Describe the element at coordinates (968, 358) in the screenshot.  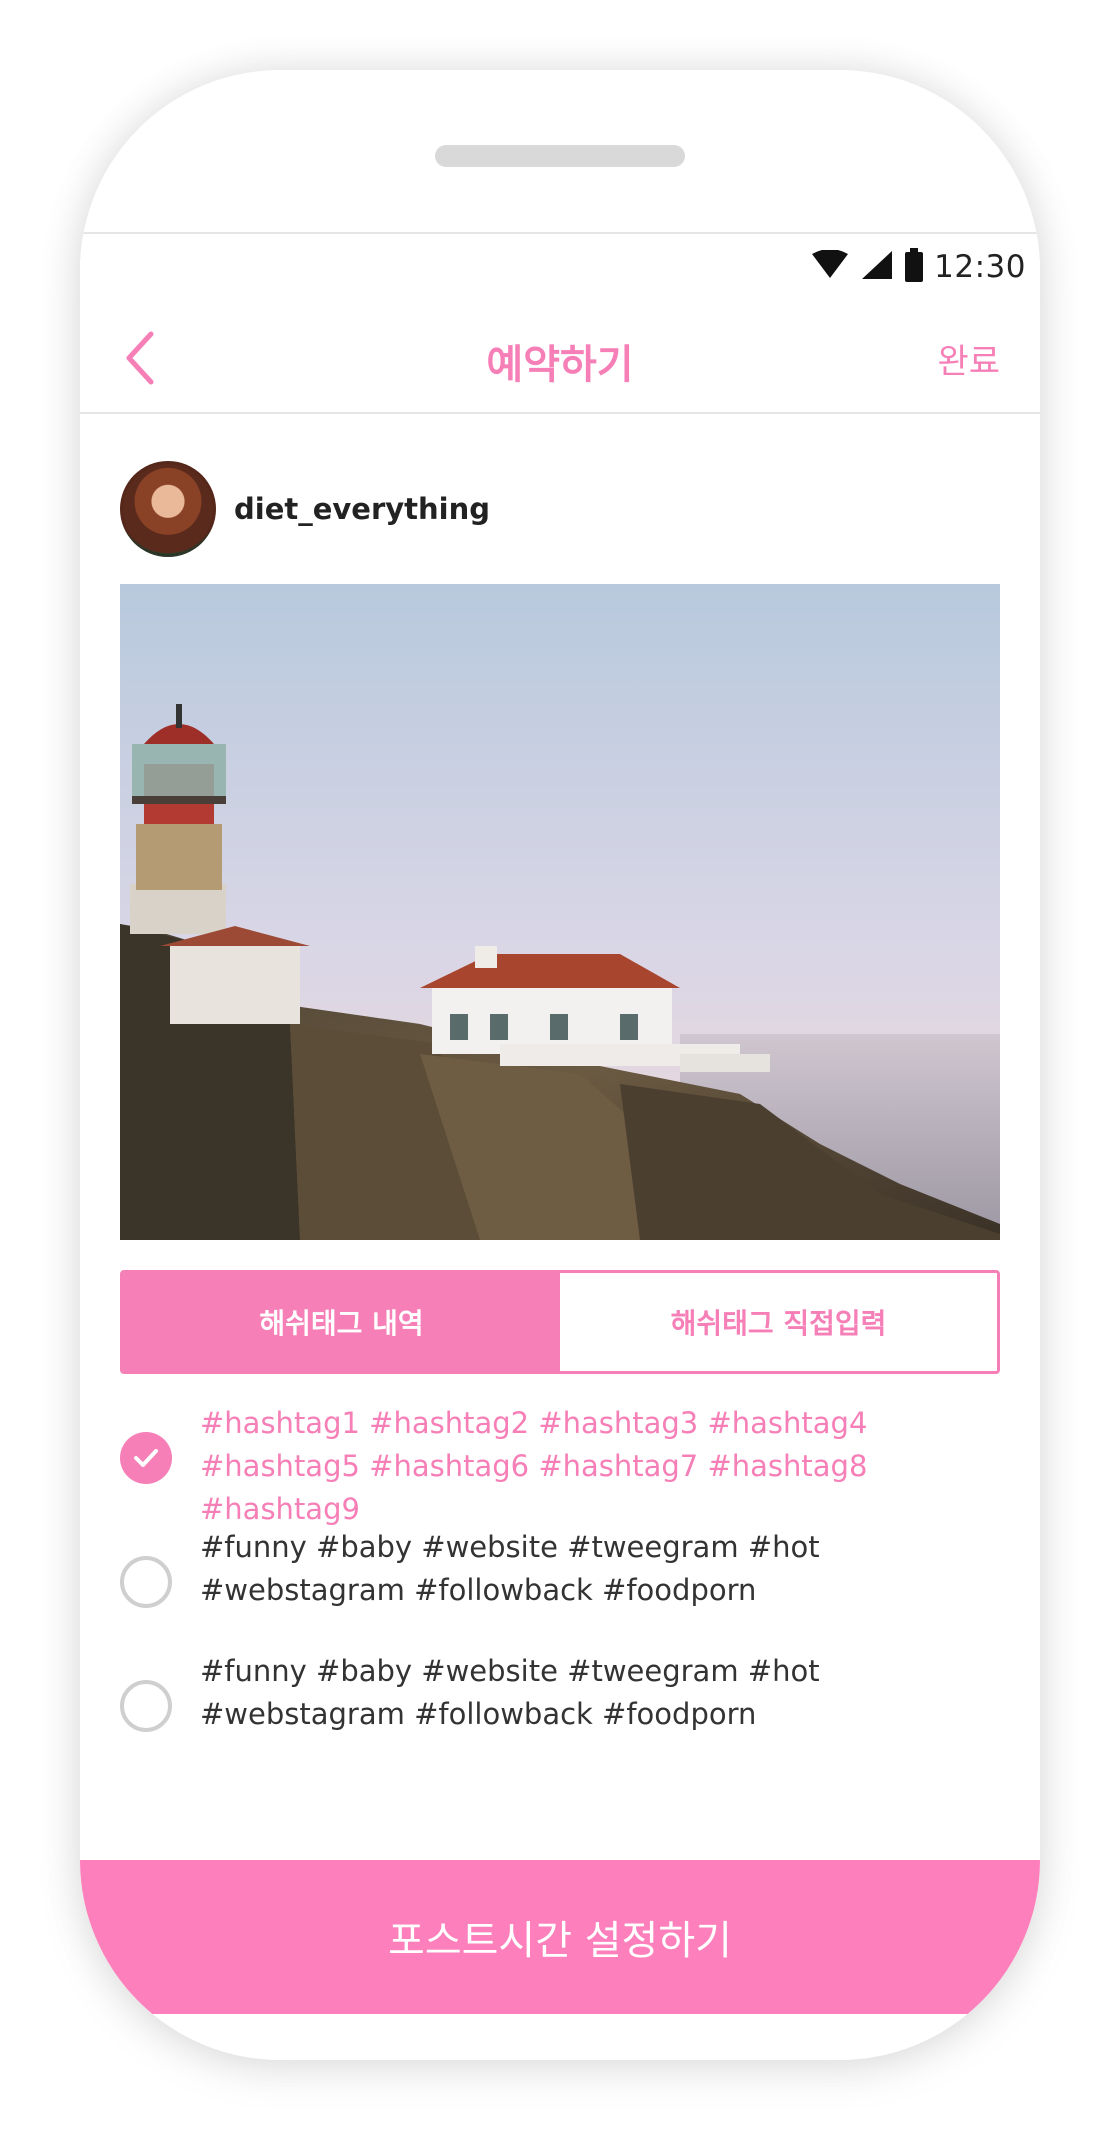
I see `done-button: 완료` at that location.